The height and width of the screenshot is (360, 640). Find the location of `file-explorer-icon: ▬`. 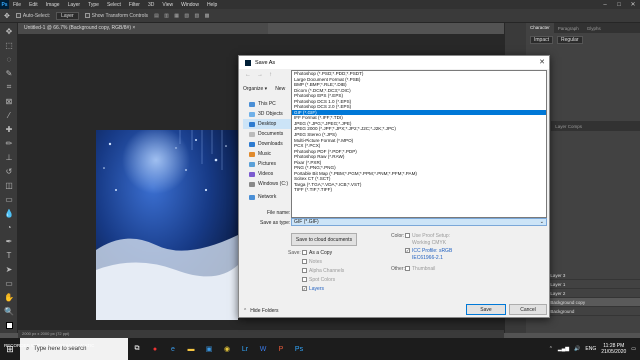

file-explorer-icon: ▬ is located at coordinates (191, 349).